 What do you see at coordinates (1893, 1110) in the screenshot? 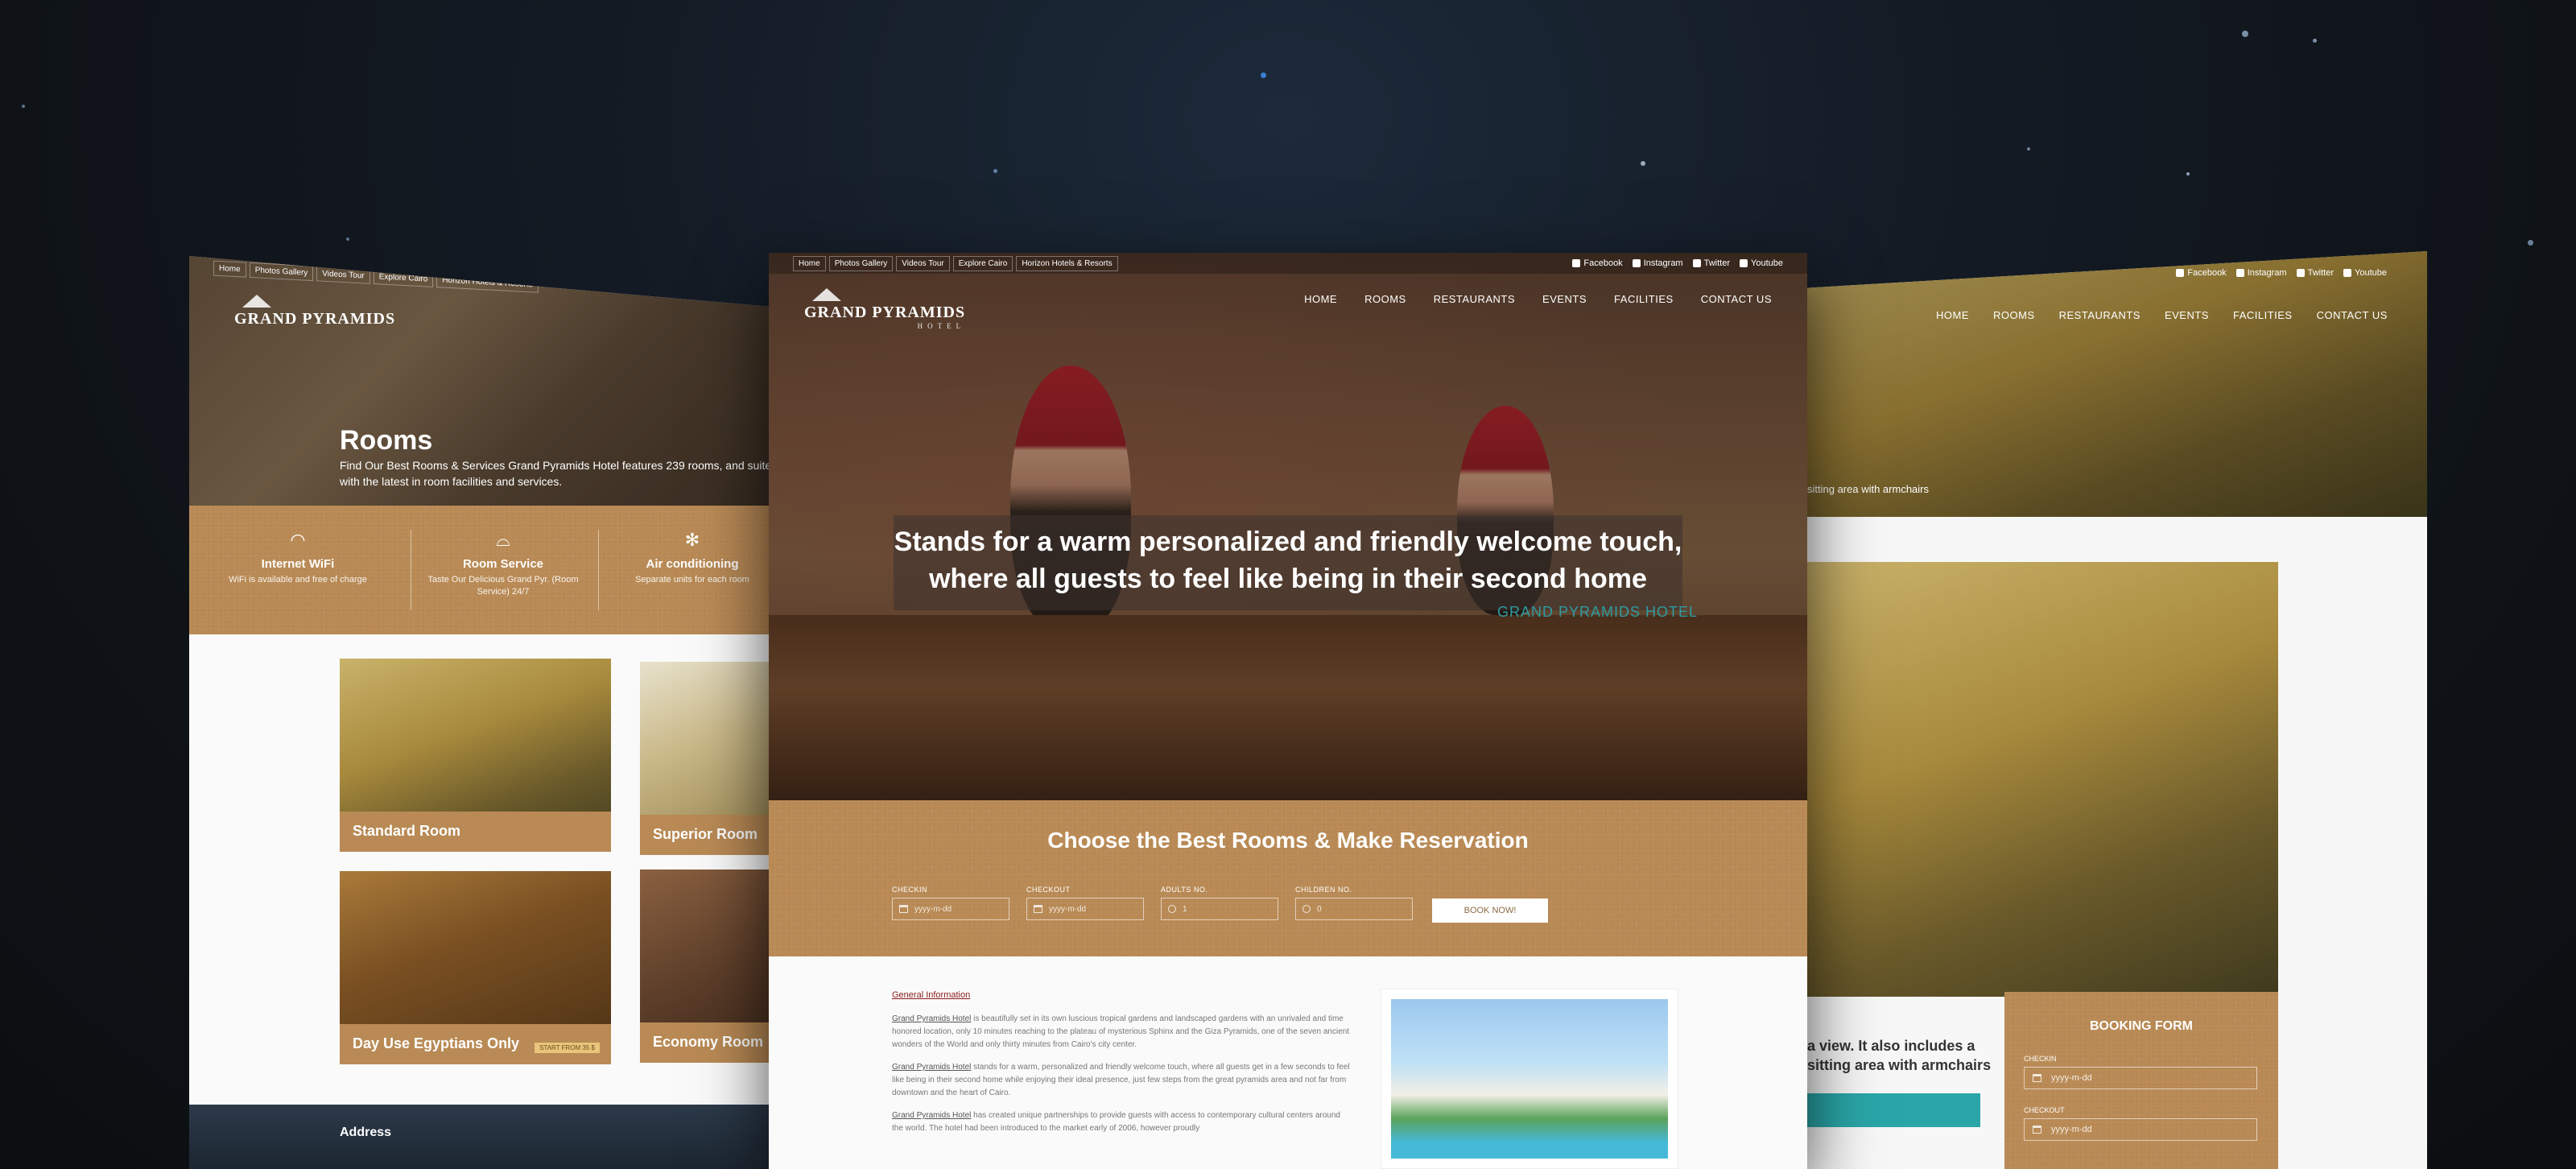
I see `teal-button` at bounding box center [1893, 1110].